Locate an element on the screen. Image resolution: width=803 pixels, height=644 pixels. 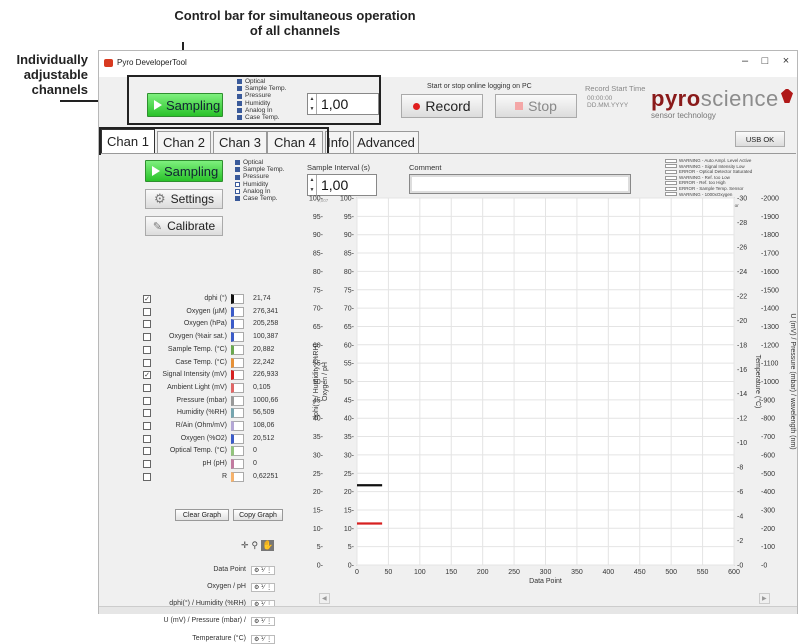
y-left2-tick-label: 10- is located at coordinates (349, 529).